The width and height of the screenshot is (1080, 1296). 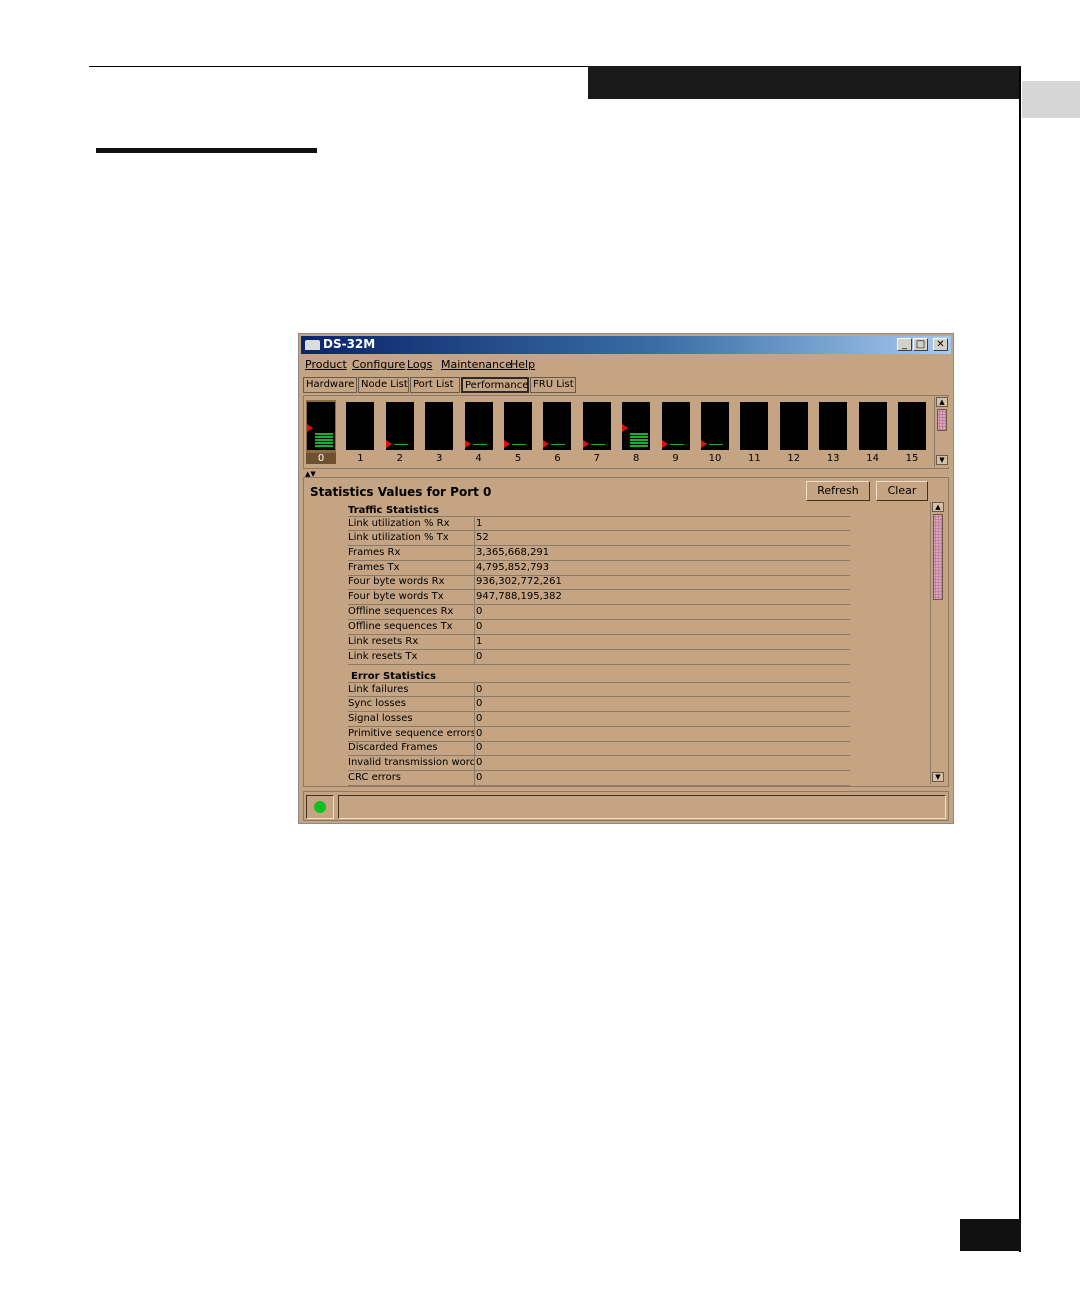 I want to click on traffic-stat-row: Four byte words Rx 936,302,772,261, so click(x=599, y=583).